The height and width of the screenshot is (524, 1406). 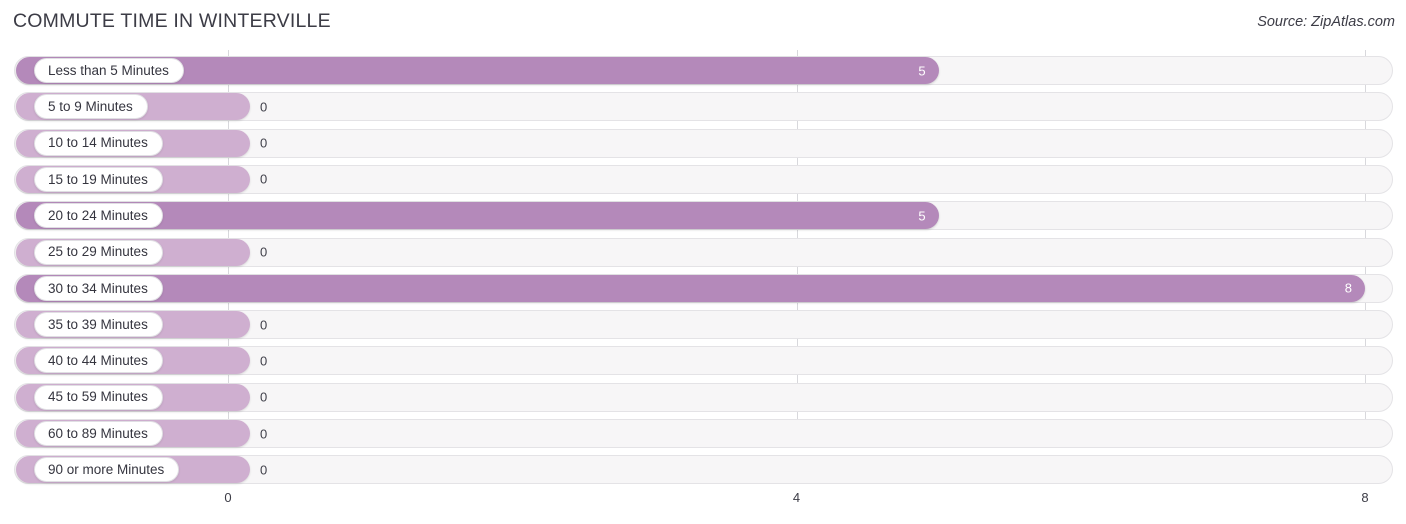 I want to click on x-axis: 0 4 8, so click(x=703, y=506).